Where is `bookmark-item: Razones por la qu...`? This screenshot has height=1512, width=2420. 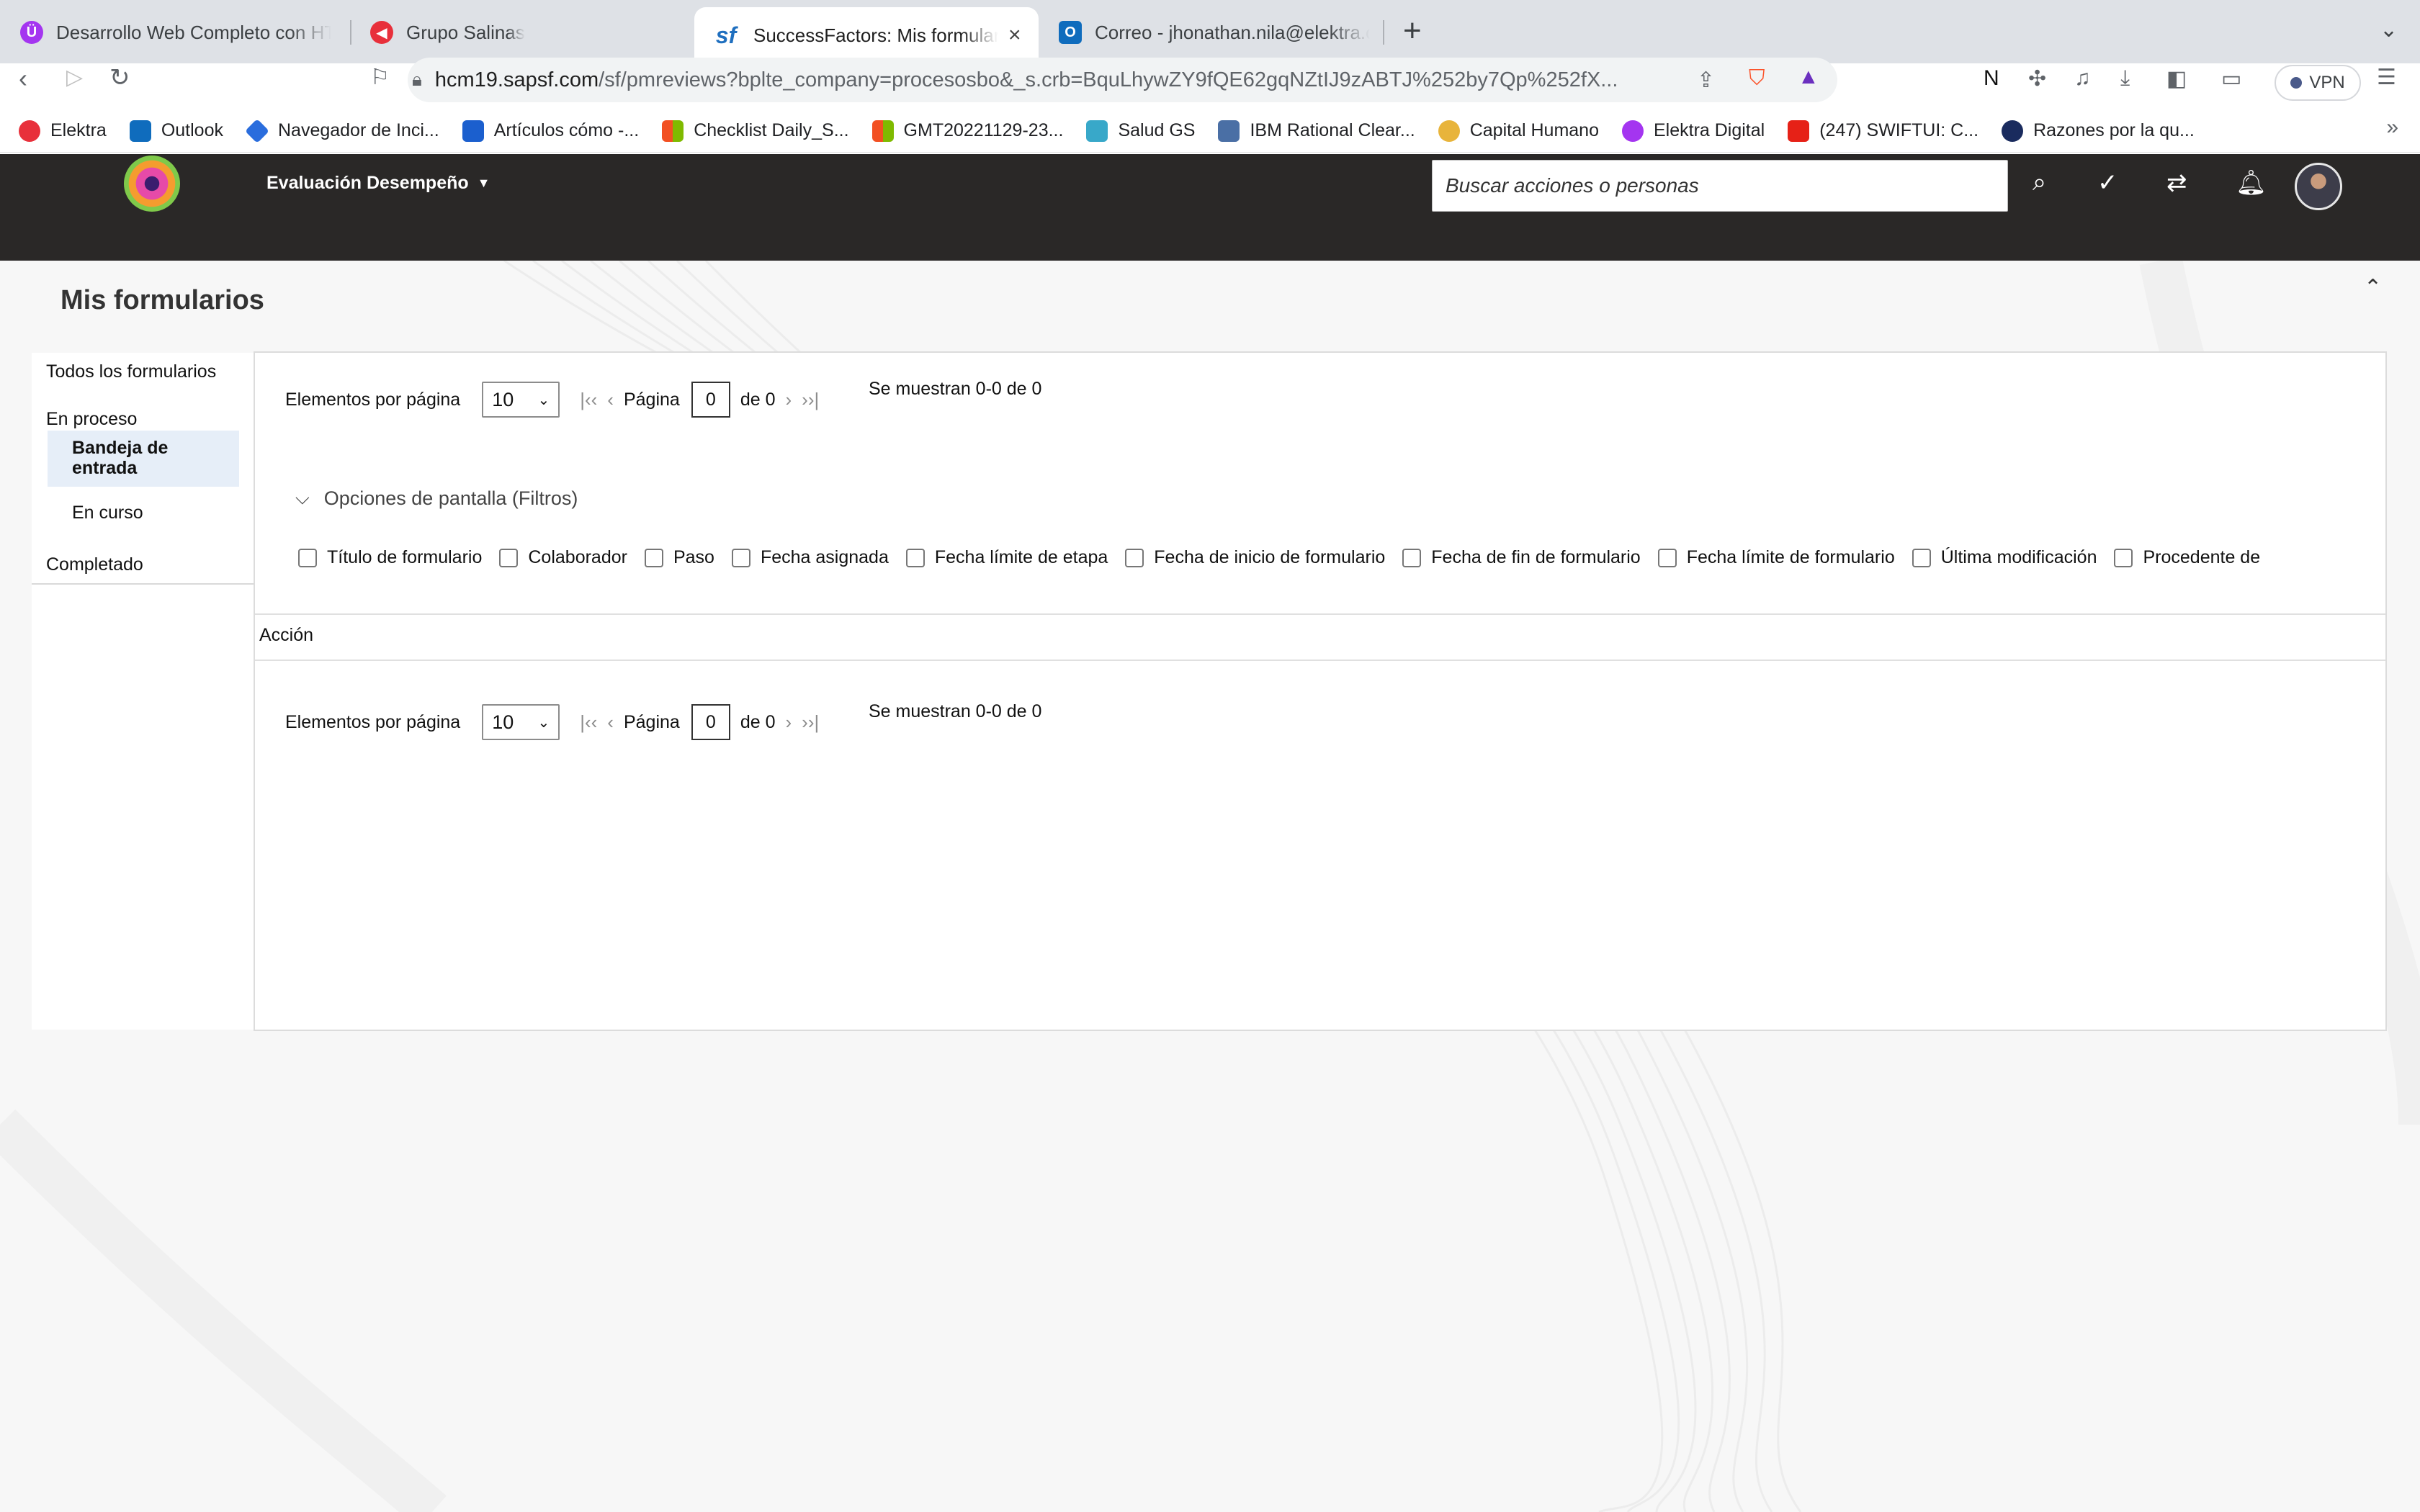 bookmark-item: Razones por la qu... is located at coordinates (2098, 131).